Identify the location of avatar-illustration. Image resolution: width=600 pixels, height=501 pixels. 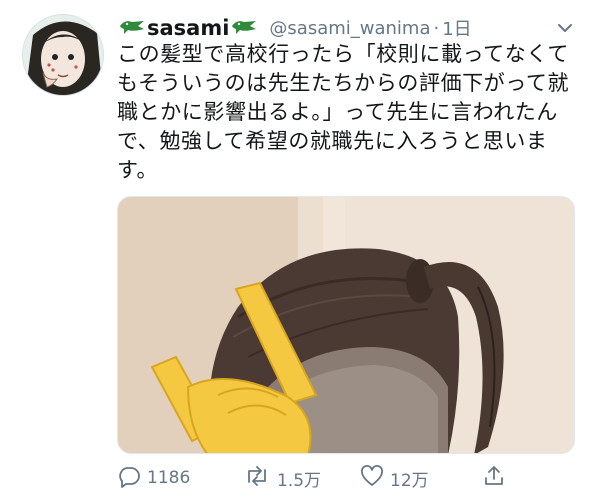
(63, 55).